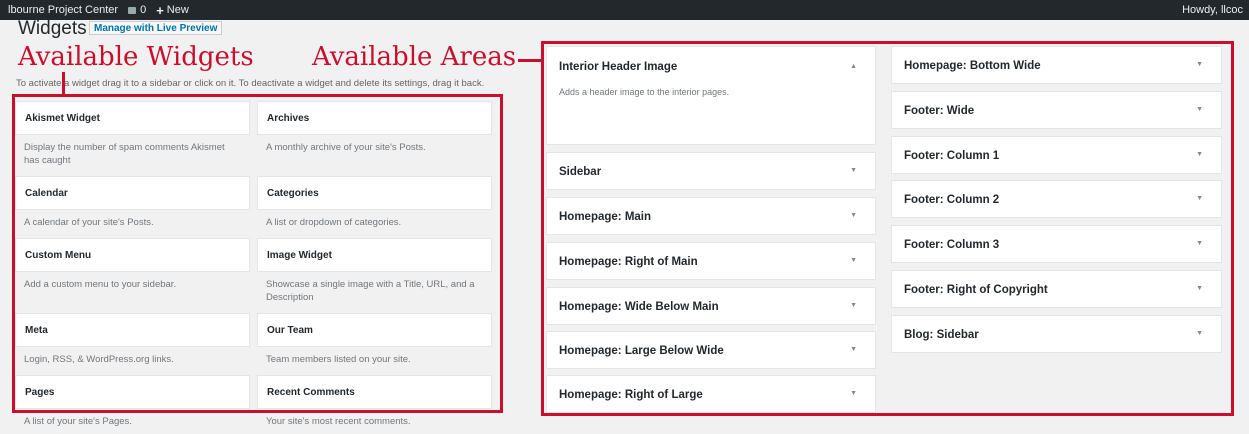 This screenshot has width=1249, height=434. I want to click on comments-count: 0, so click(143, 10).